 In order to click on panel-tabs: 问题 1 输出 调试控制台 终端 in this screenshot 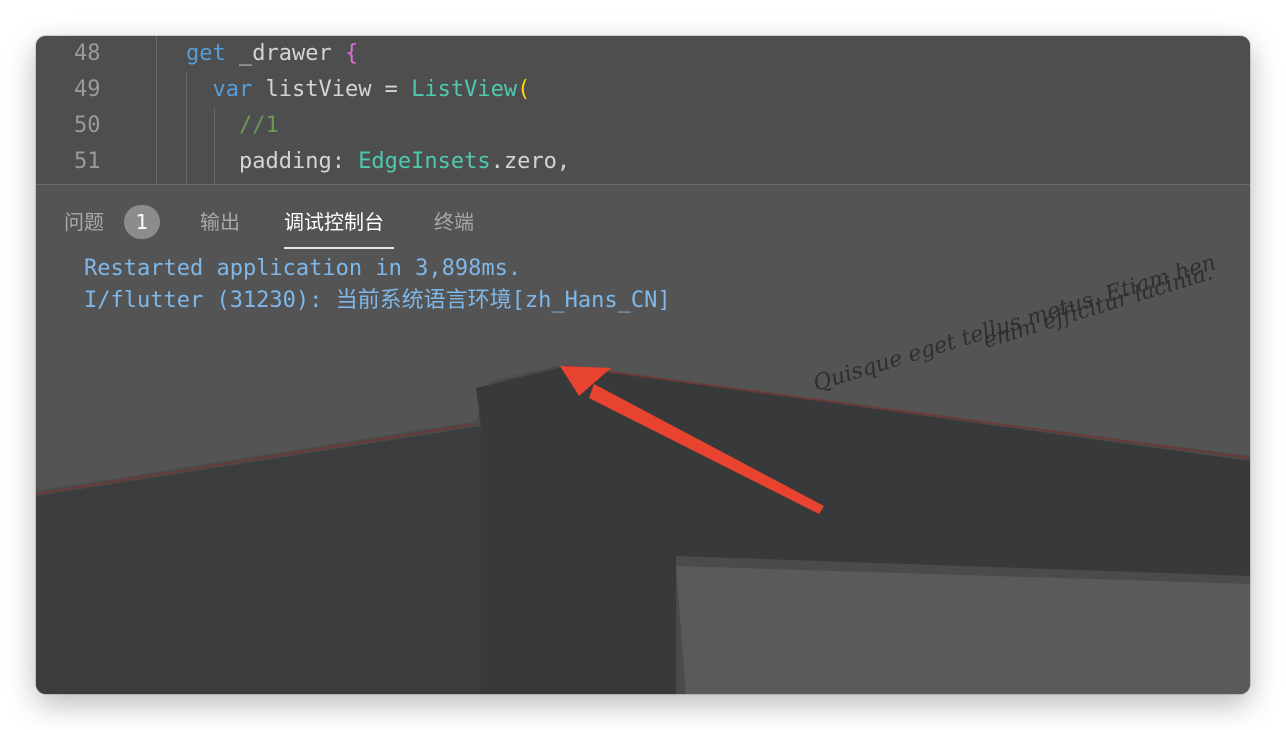, I will do `click(643, 217)`.